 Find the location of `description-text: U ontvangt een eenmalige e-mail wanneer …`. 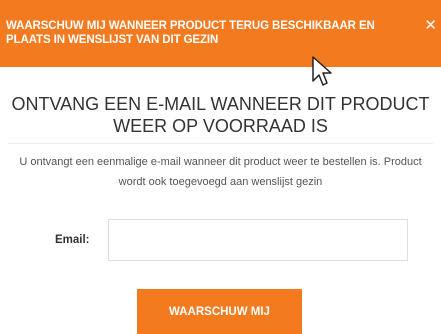

description-text: U ontvangt een eenmalige e-mail wanneer … is located at coordinates (220, 172).